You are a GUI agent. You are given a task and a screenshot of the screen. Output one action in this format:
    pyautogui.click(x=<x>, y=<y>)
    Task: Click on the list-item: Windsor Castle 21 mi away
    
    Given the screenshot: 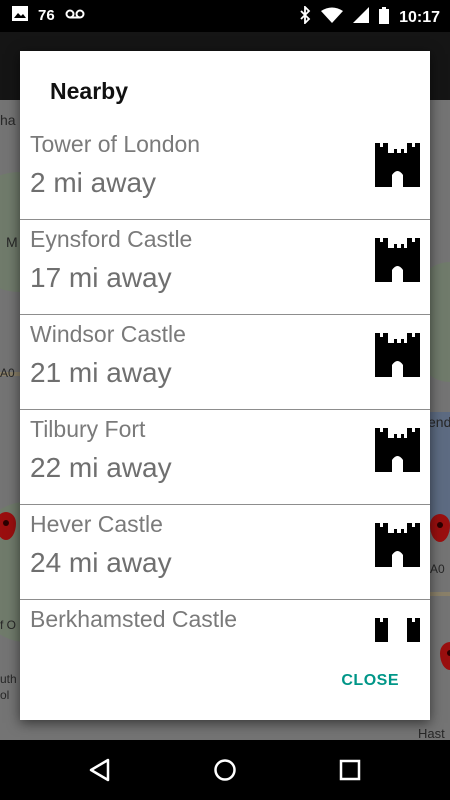 What is the action you would take?
    pyautogui.click(x=225, y=362)
    